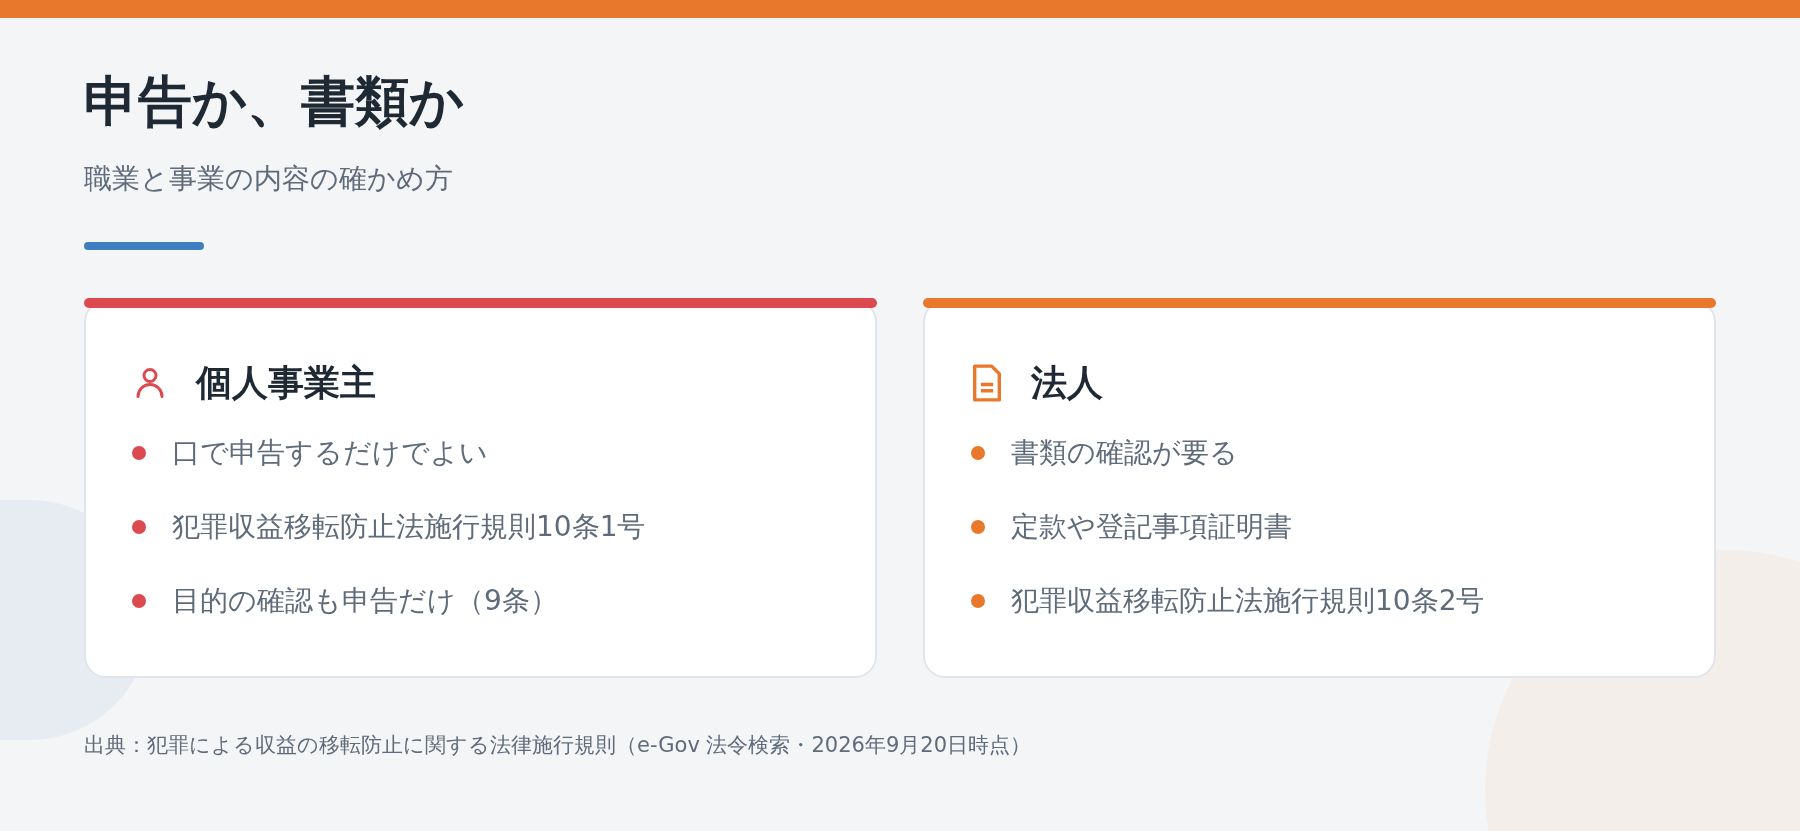 The width and height of the screenshot is (1800, 831). I want to click on bullet-text: 口で申告するだけでよい, so click(330, 452).